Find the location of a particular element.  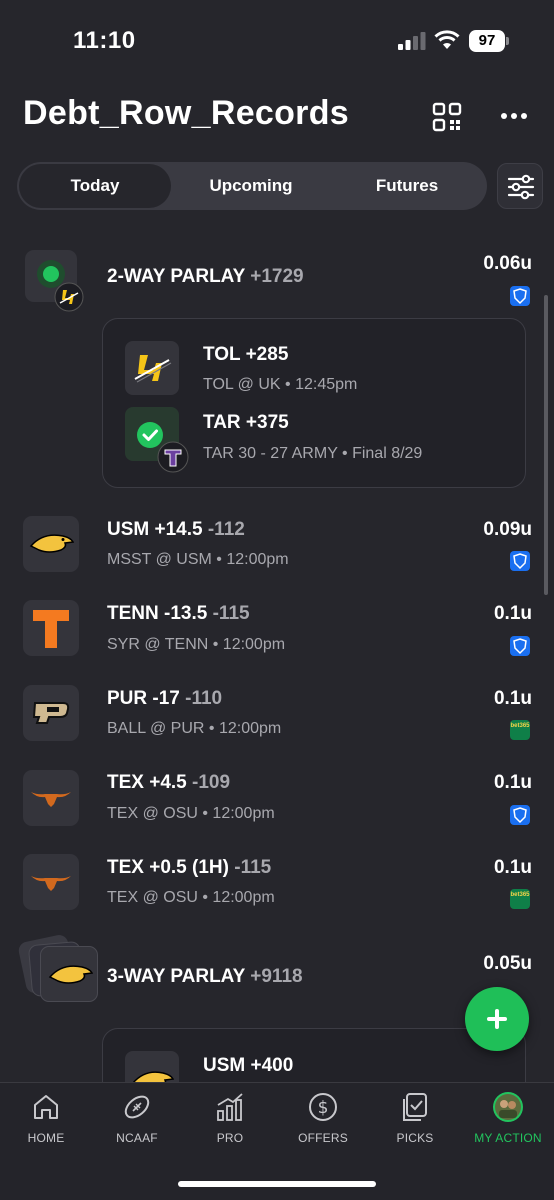

nav-label: MY ACTION is located at coordinates (508, 1138).